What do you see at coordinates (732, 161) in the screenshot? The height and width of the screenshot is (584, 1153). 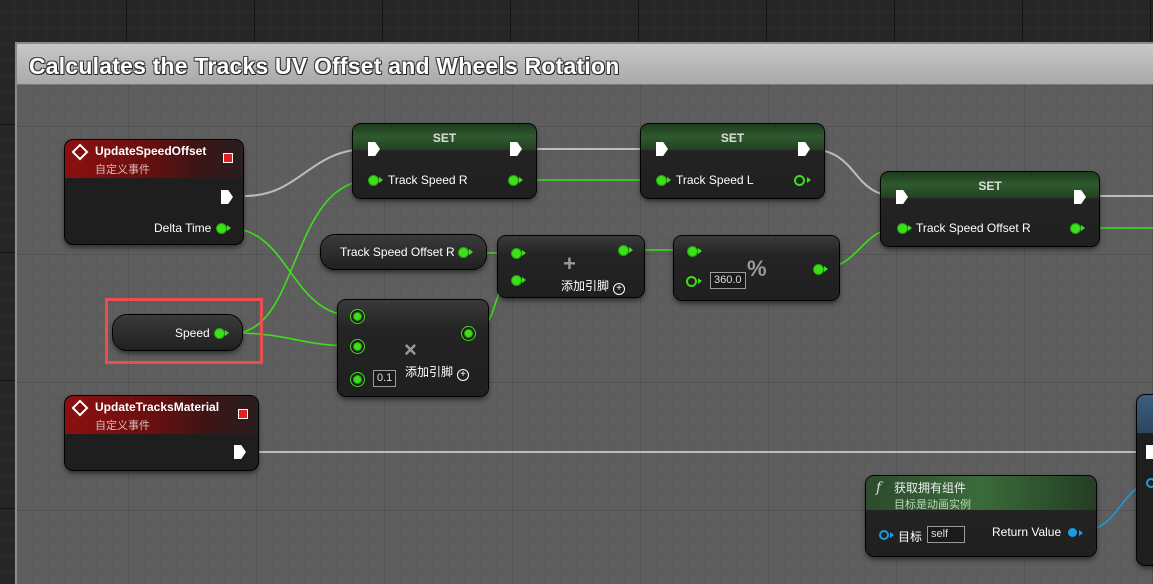 I see `set-track-speed-l-node: SET Track Speed L` at bounding box center [732, 161].